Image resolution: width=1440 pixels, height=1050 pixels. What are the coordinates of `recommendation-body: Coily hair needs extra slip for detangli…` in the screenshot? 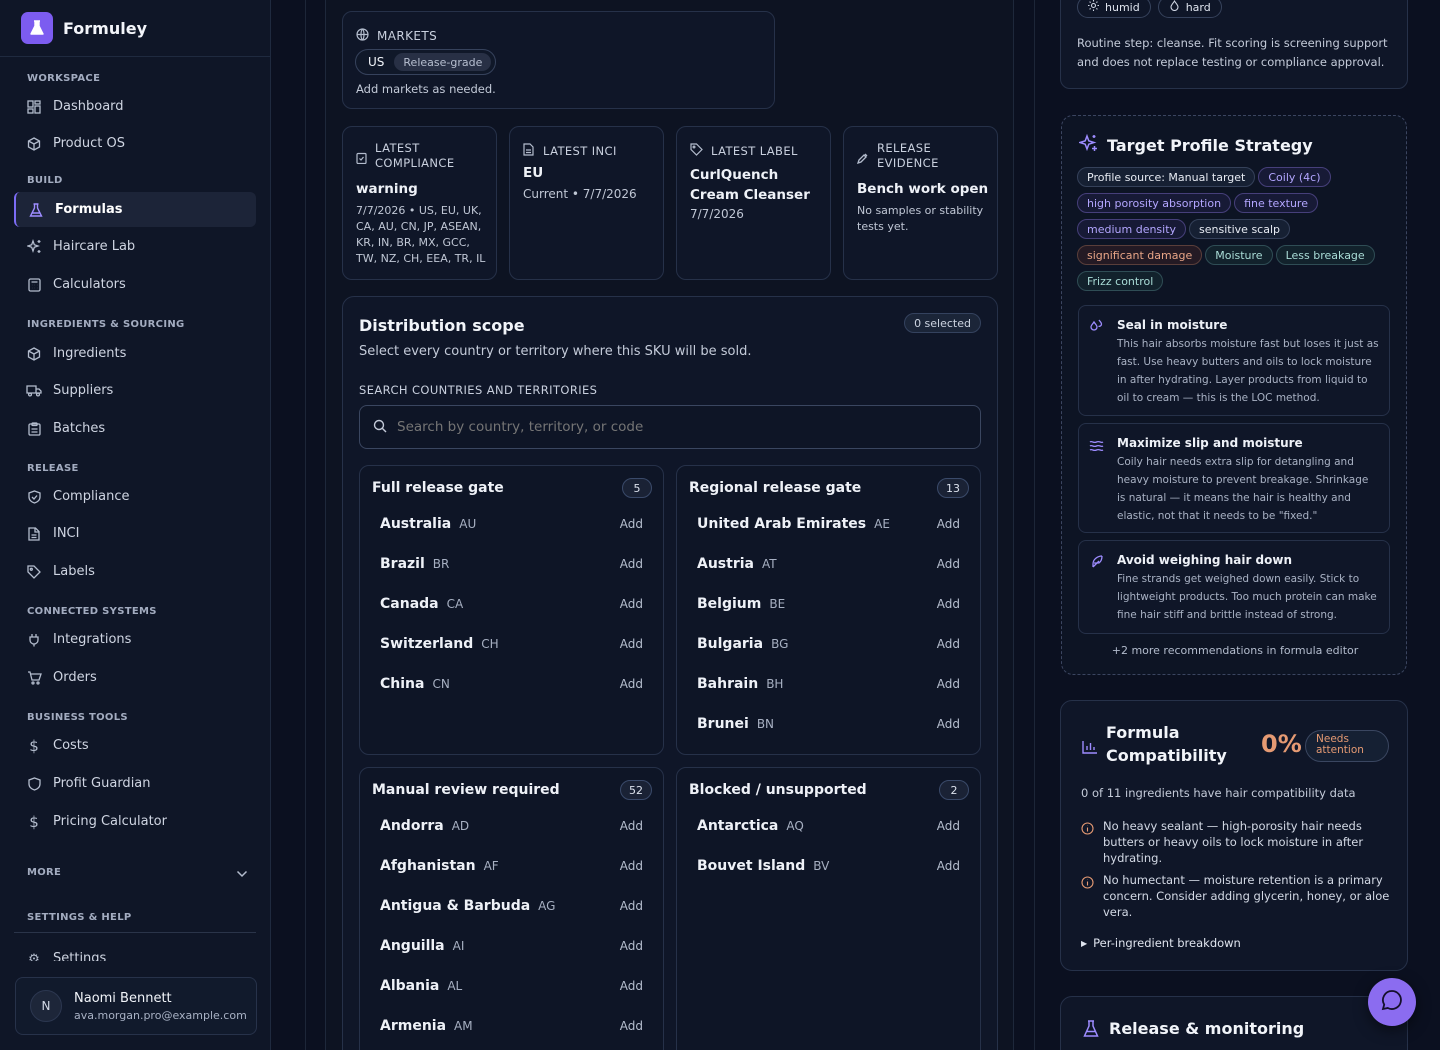 It's located at (1243, 489).